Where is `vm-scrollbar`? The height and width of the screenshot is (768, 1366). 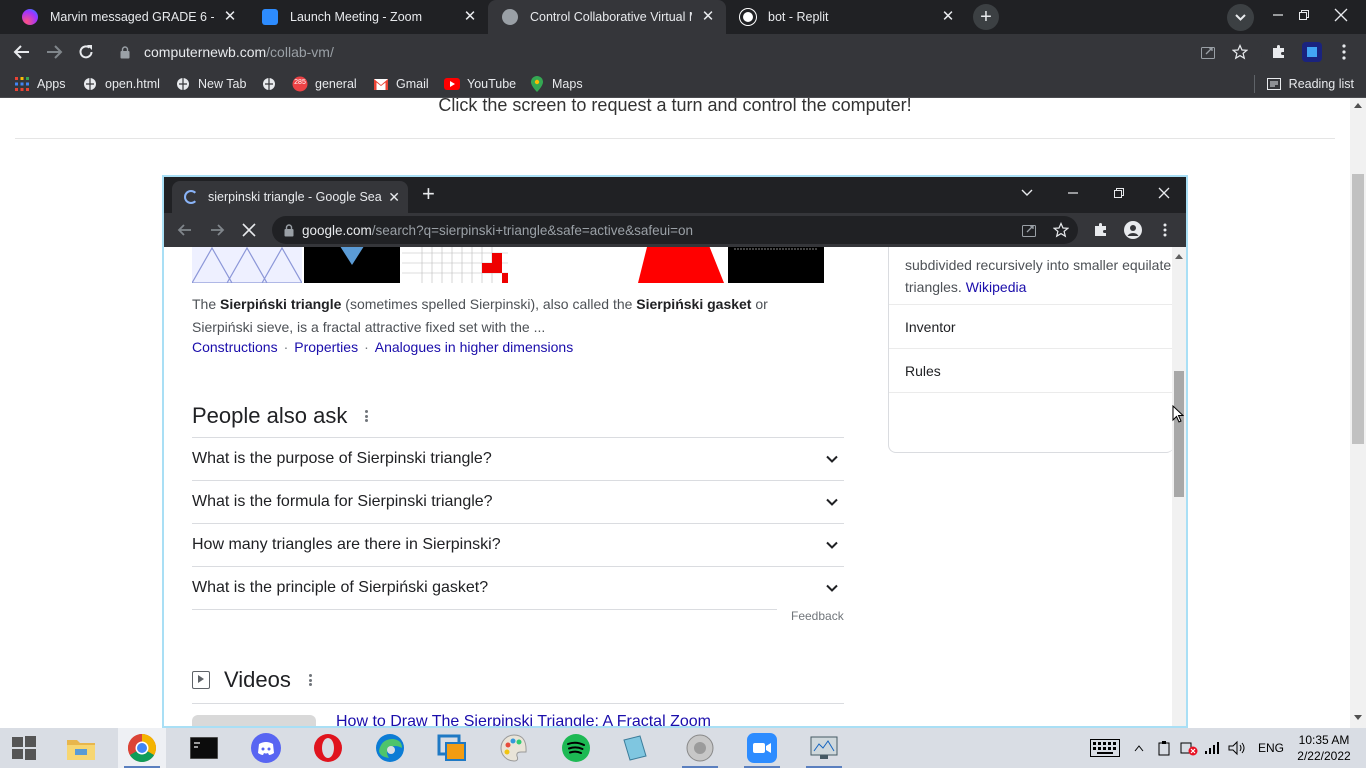
vm-scrollbar is located at coordinates (1179, 486).